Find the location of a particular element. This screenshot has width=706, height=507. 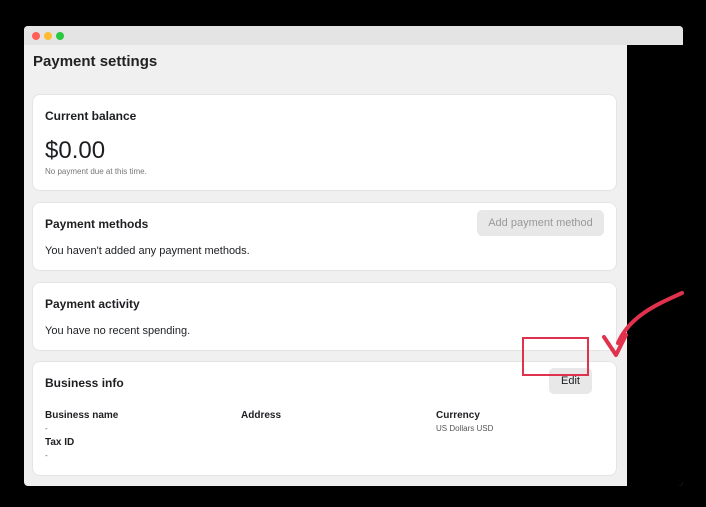

payment-methods-empty: You haven't added any payment methods. is located at coordinates (147, 251).